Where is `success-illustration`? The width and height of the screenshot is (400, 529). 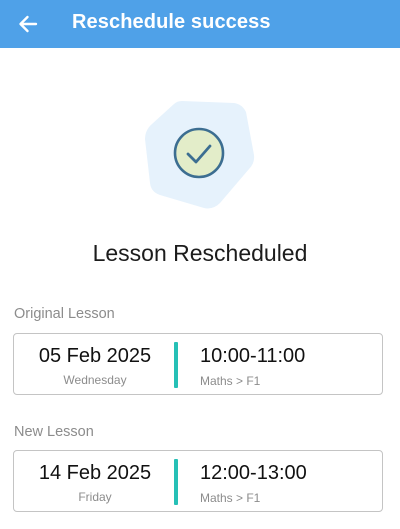
success-illustration is located at coordinates (199, 154).